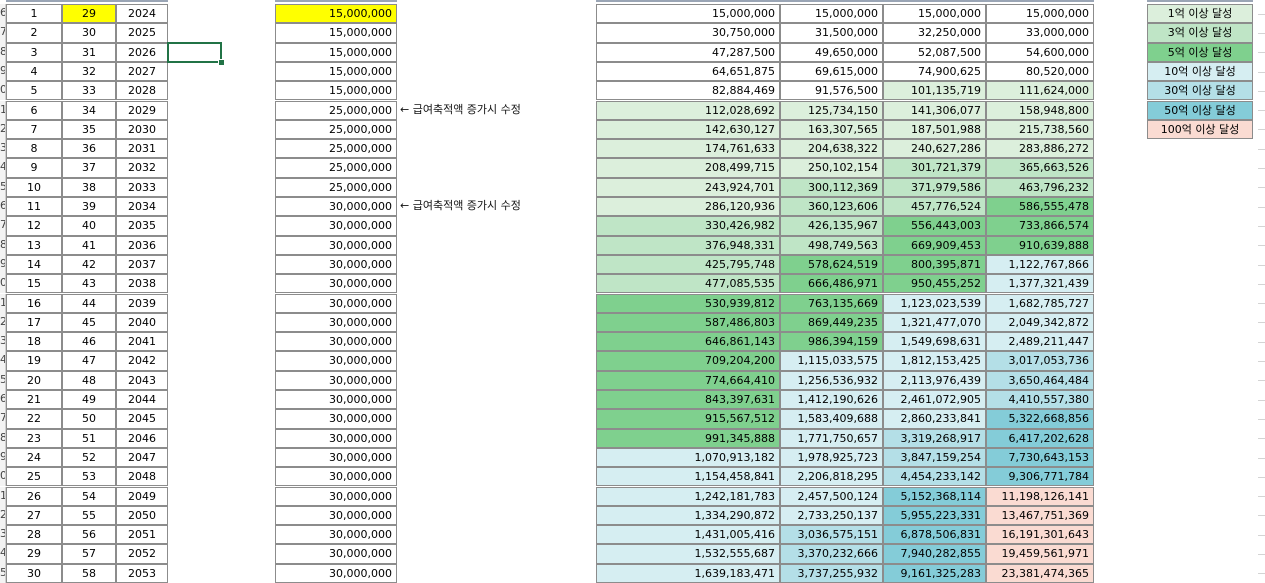  I want to click on cell-c: 2,860,233,841, so click(934, 419).